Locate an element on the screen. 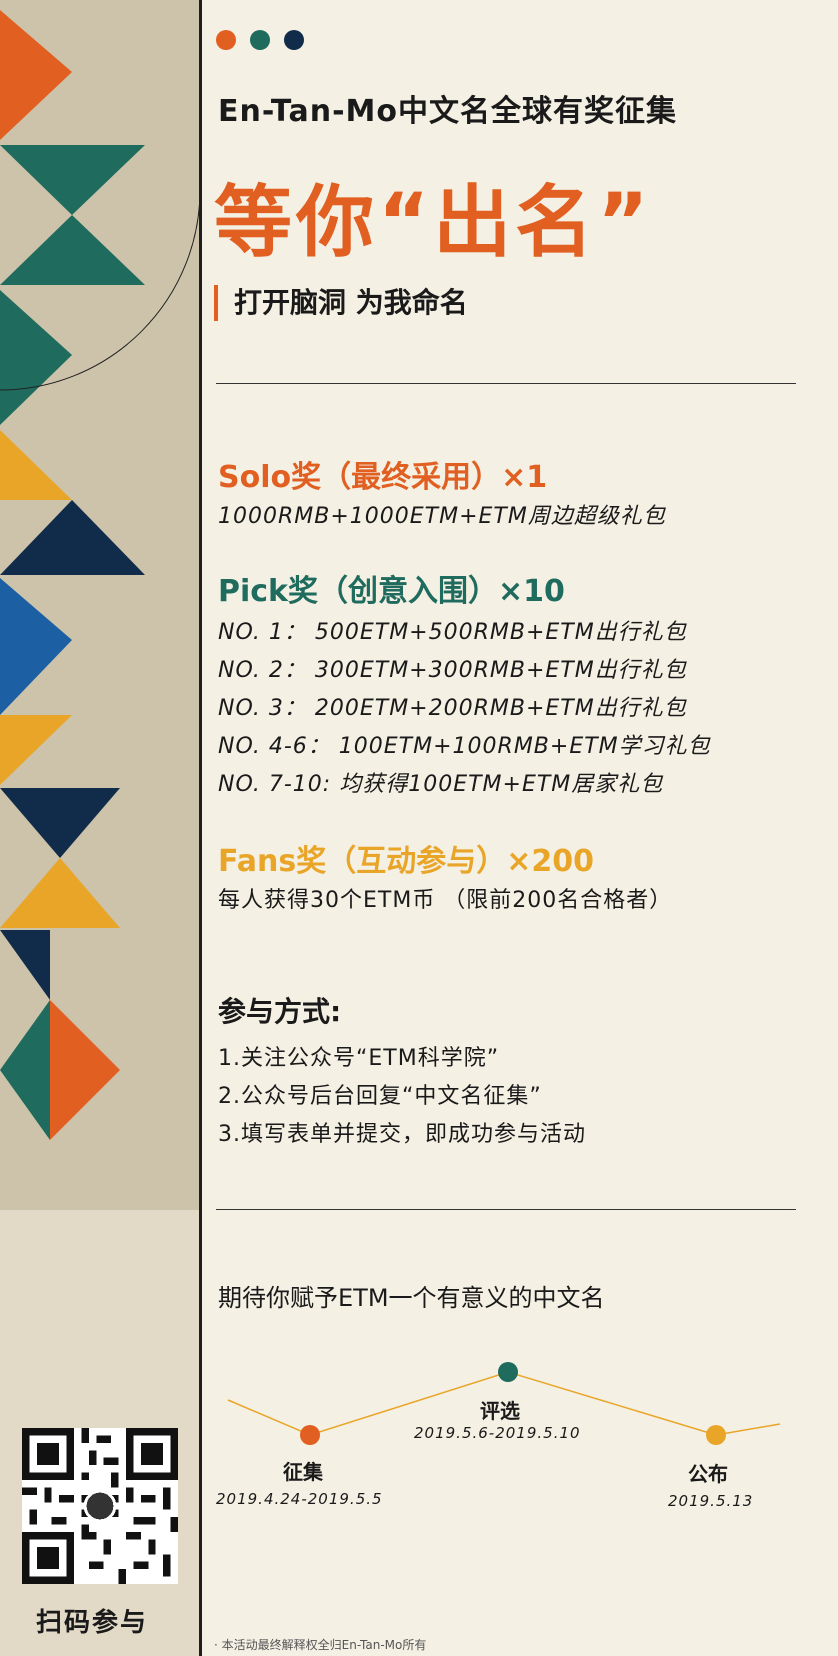  qr-code-icon is located at coordinates (100, 1506).